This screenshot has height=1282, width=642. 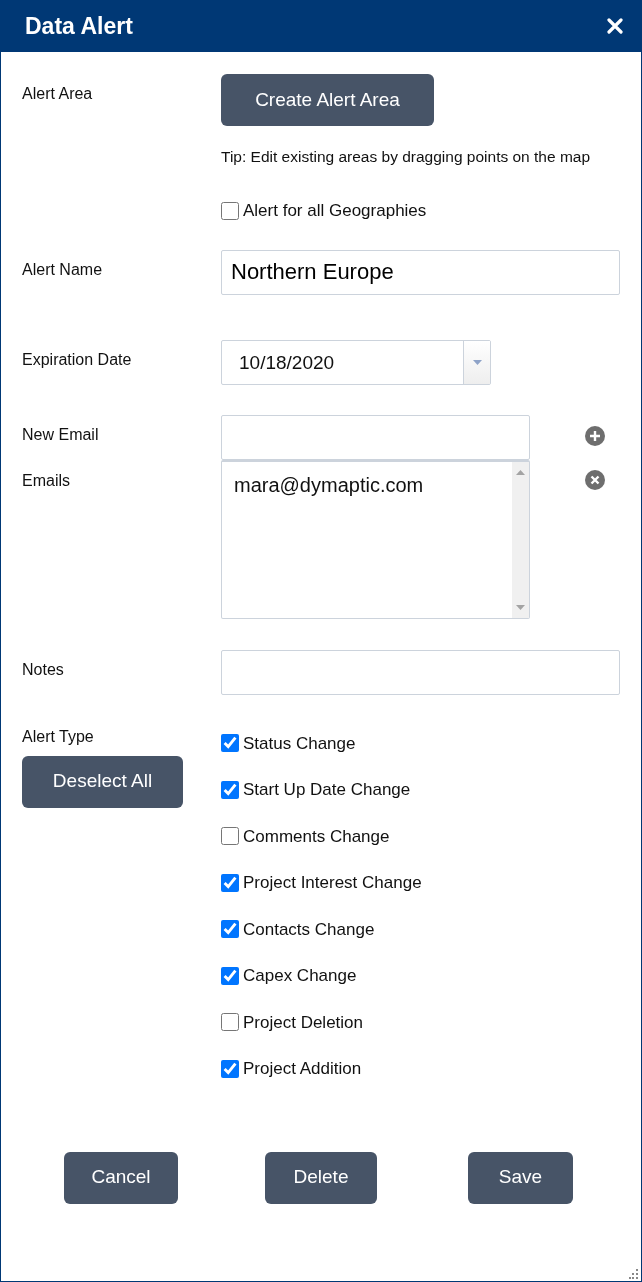 I want to click on checkbox-label: Contacts Change, so click(x=309, y=929).